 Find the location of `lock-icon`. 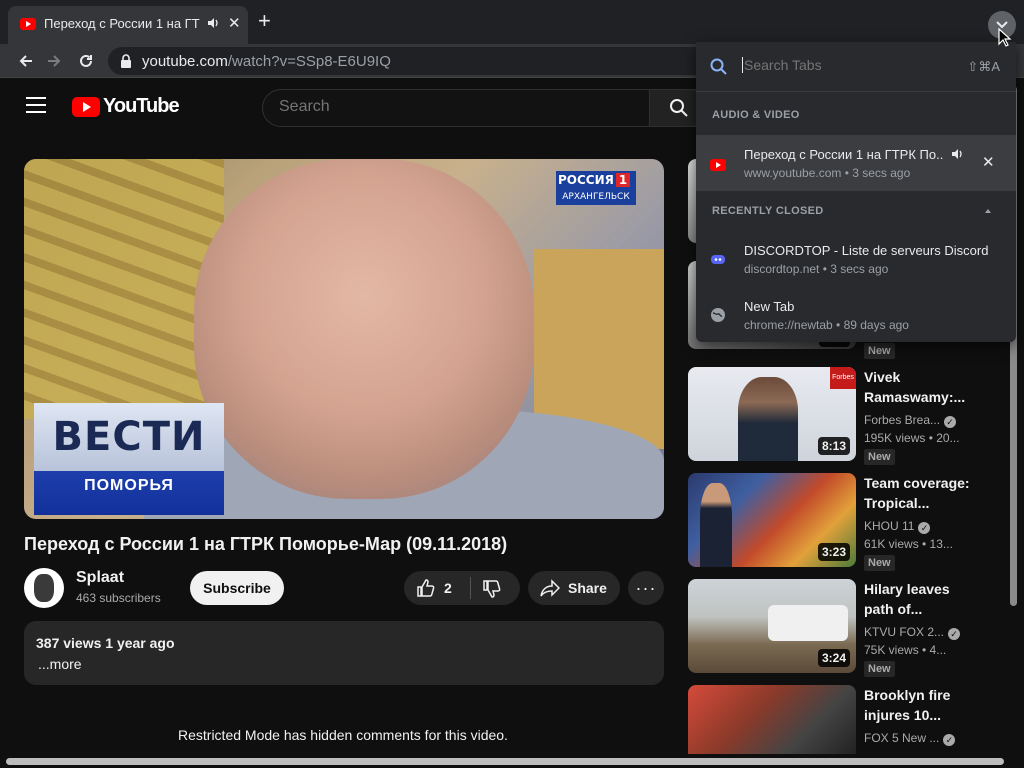

lock-icon is located at coordinates (126, 61).